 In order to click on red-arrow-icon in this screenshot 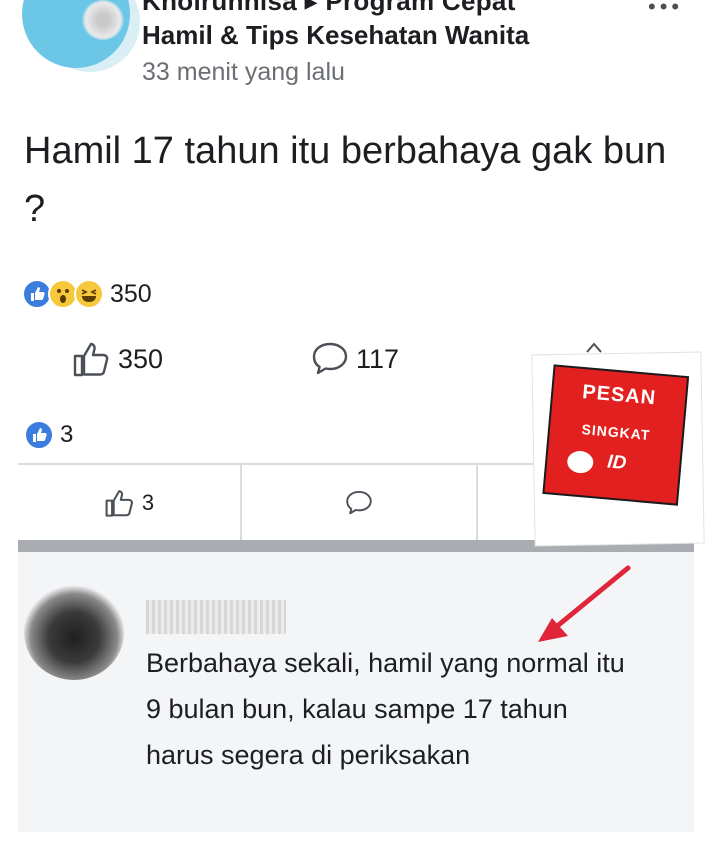, I will do `click(584, 603)`.